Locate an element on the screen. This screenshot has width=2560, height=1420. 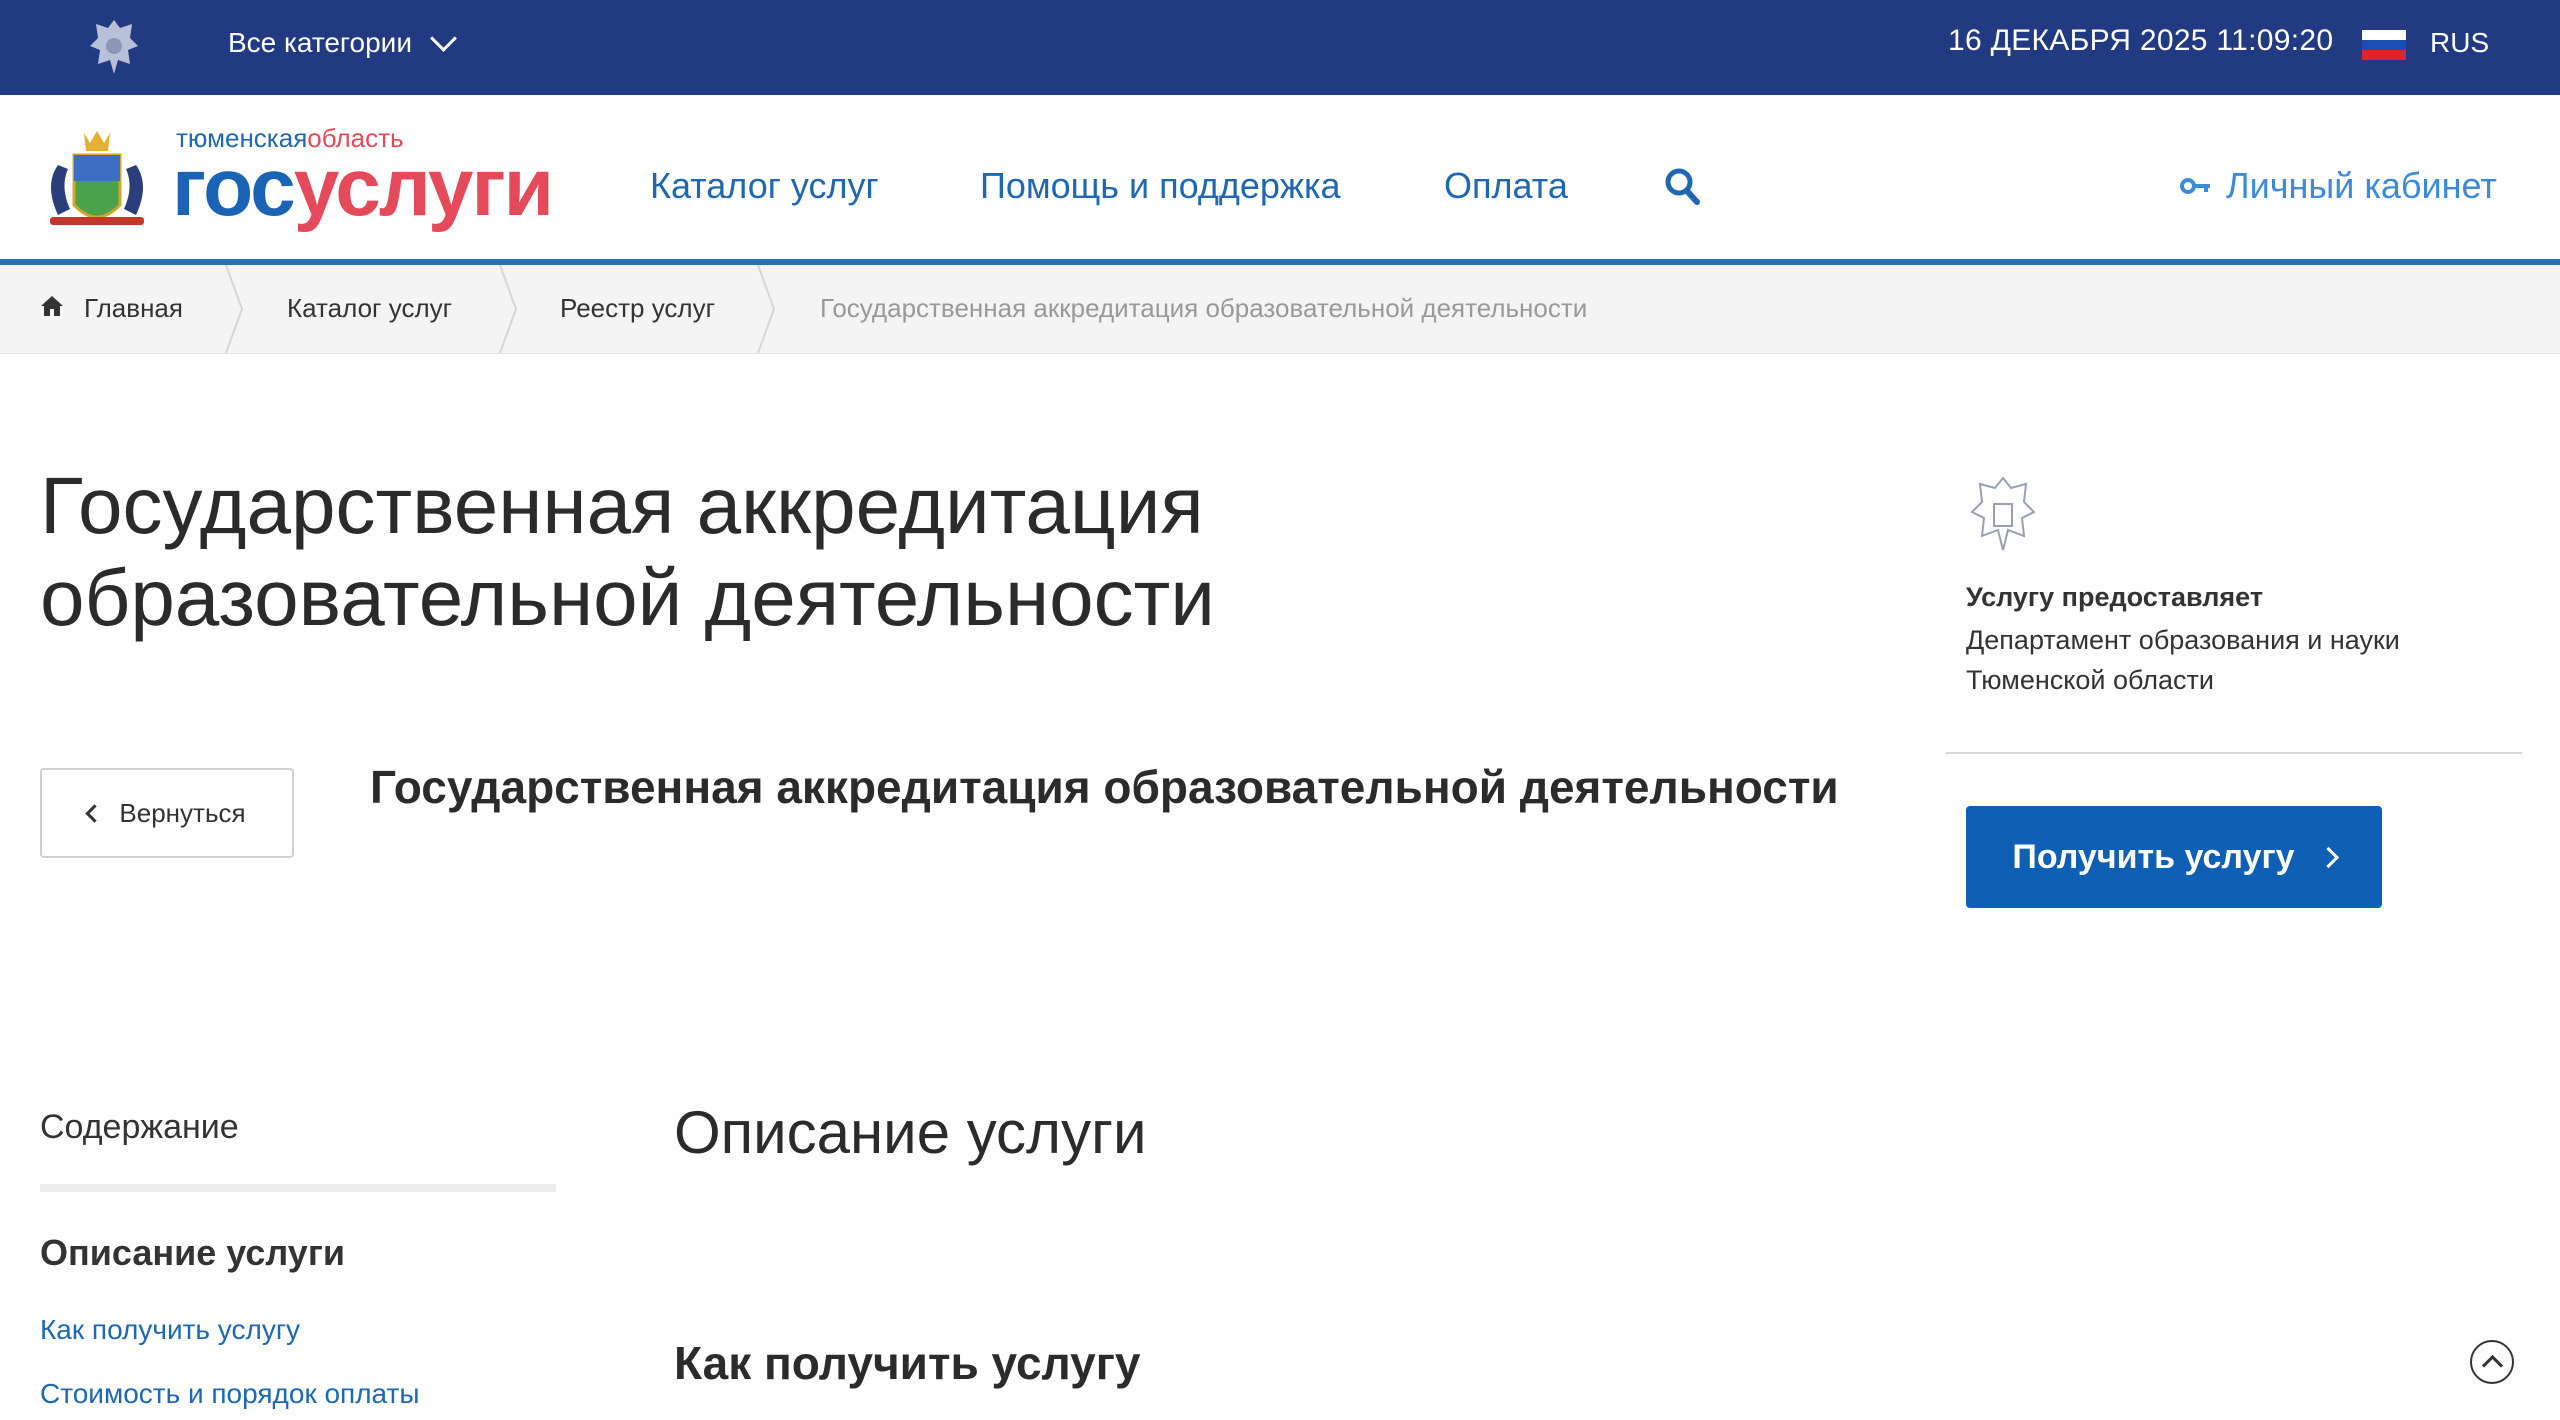
scroll-top-button is located at coordinates (2492, 1362).